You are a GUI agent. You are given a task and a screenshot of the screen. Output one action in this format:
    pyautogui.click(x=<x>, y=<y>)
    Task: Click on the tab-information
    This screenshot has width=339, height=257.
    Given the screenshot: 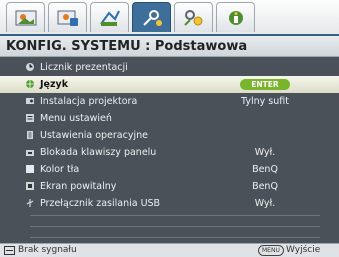 What is the action you would take?
    pyautogui.click(x=235, y=17)
    